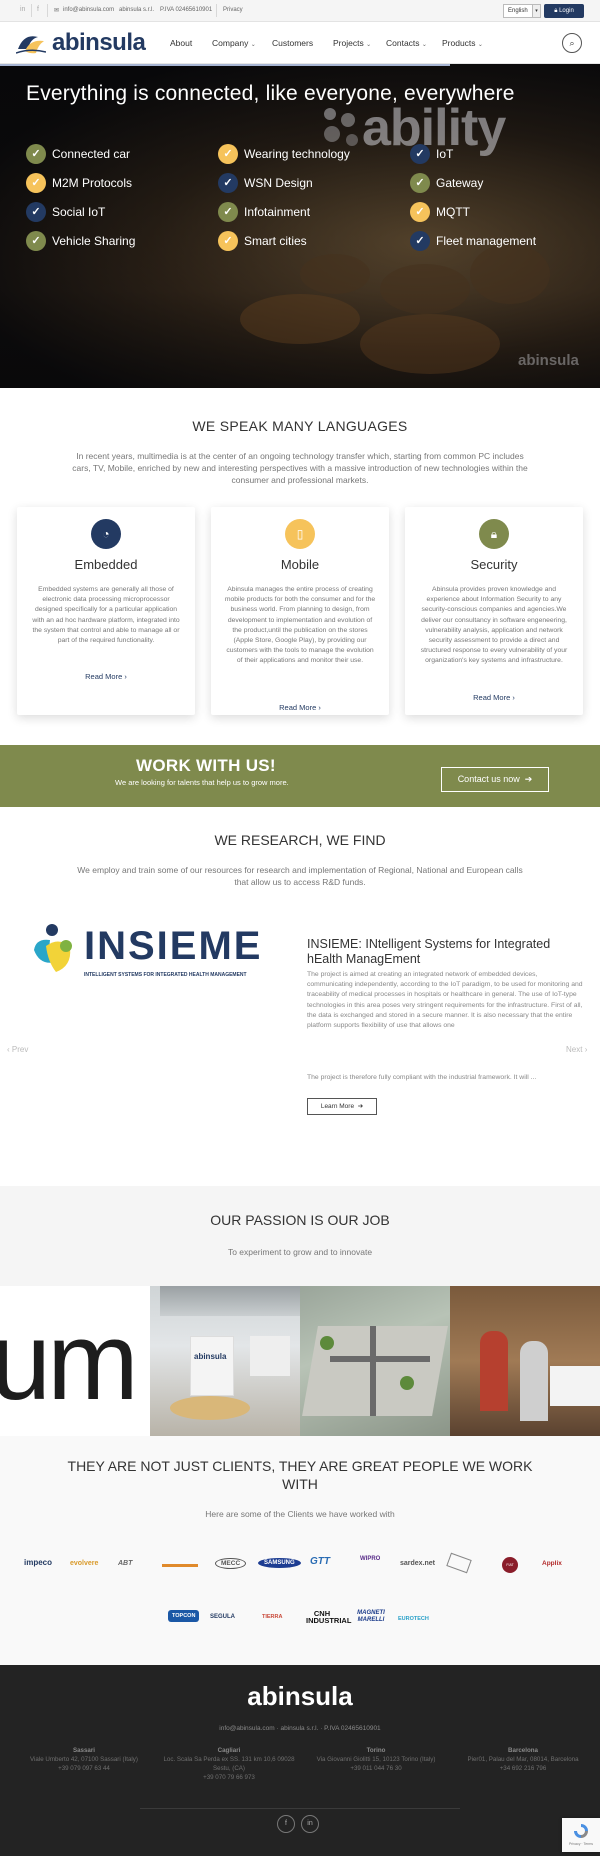 The height and width of the screenshot is (1856, 600). Describe the element at coordinates (75, 1361) in the screenshot. I see `gallery-photo: um` at that location.